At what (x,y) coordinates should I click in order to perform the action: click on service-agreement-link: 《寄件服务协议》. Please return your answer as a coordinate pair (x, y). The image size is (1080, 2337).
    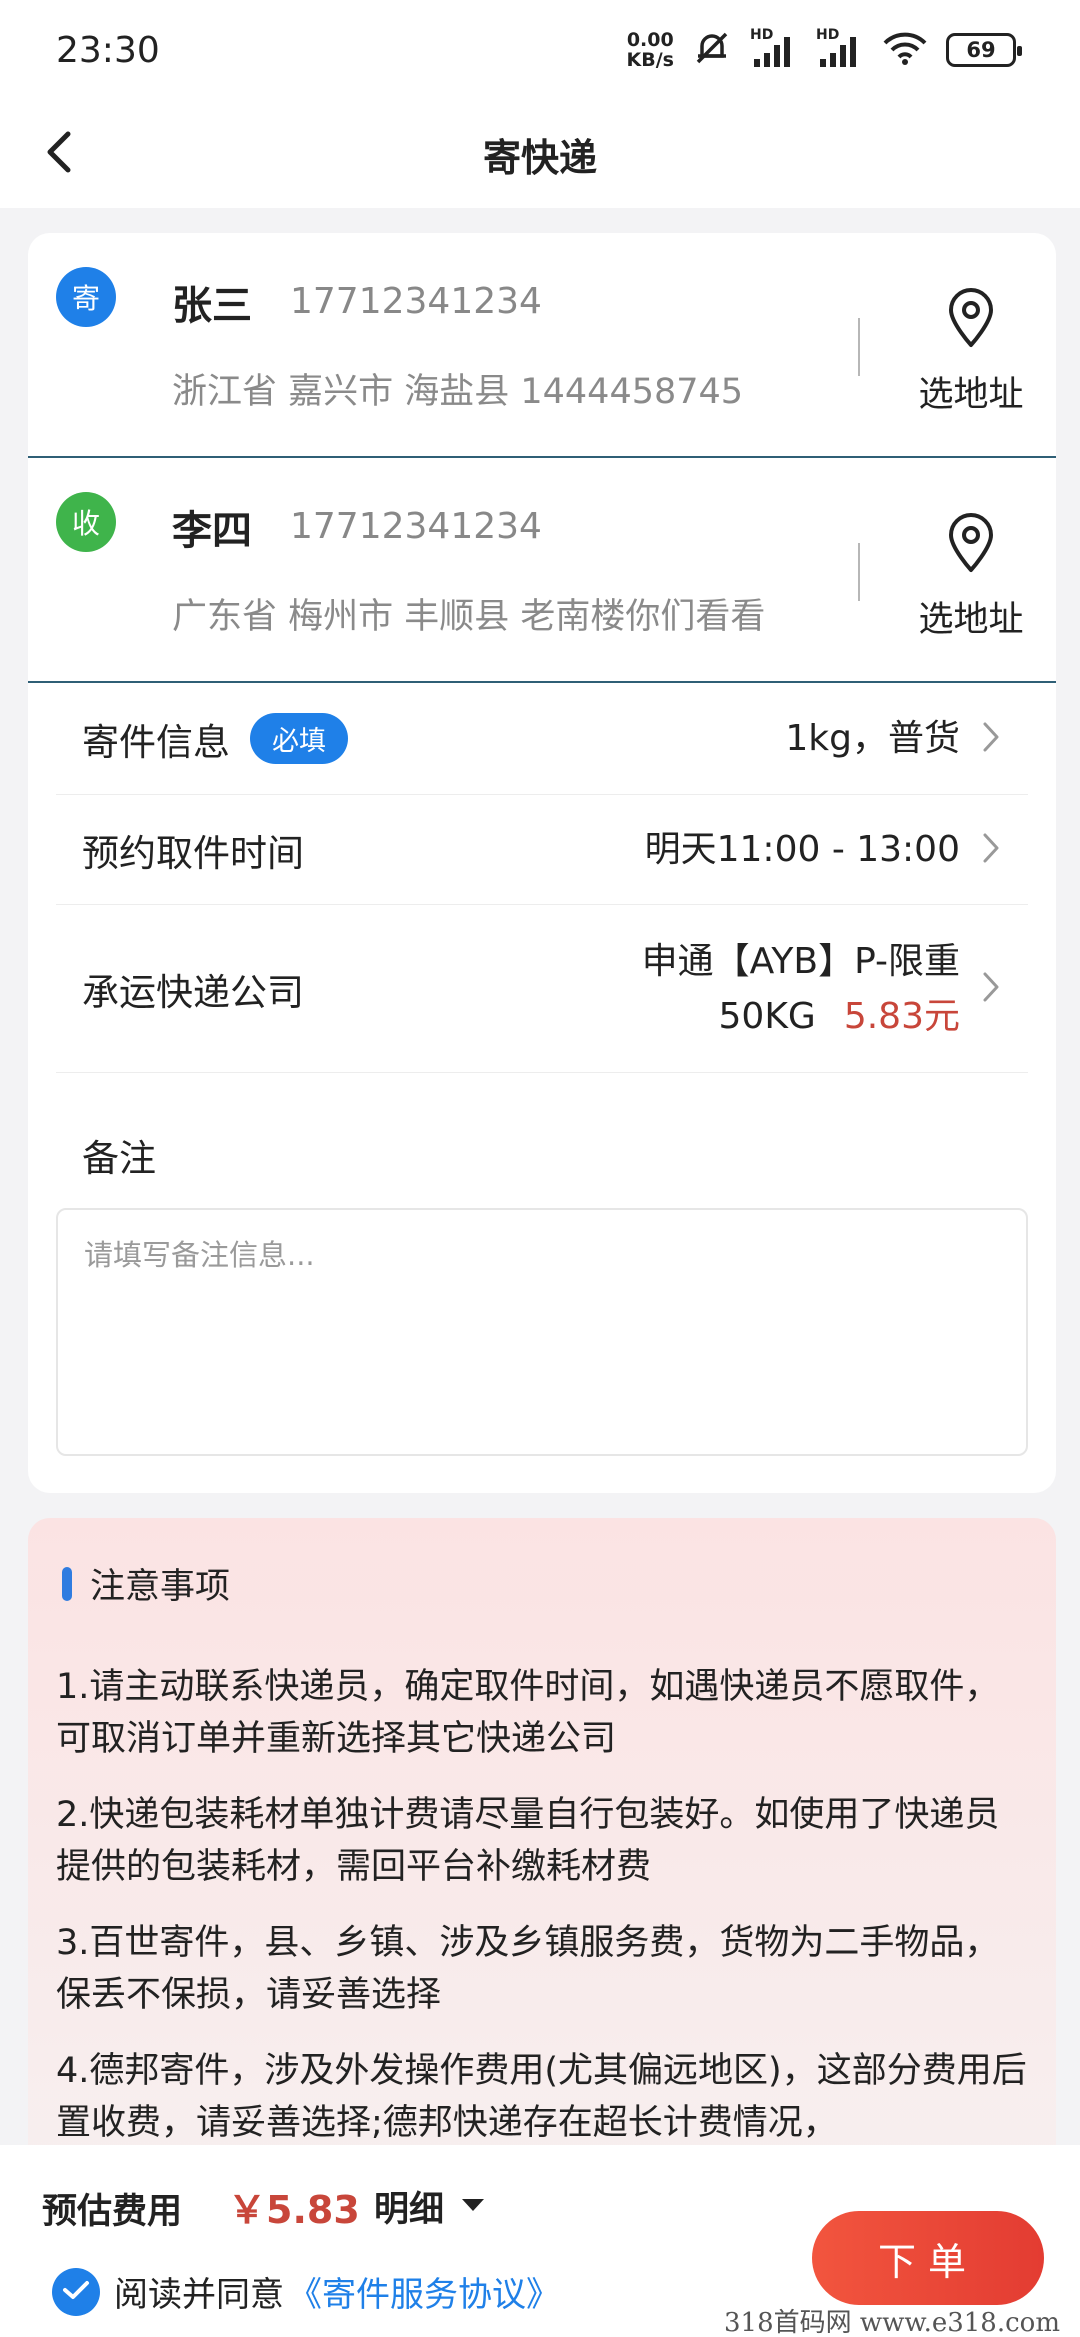
    Looking at the image, I should click on (424, 2291).